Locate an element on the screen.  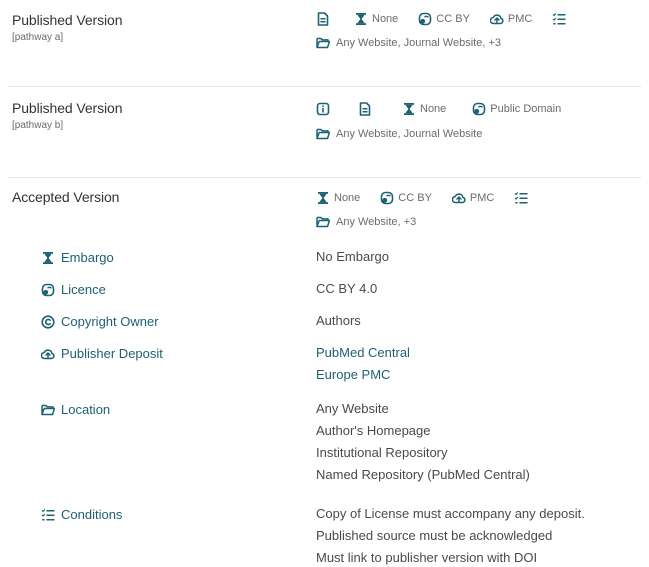
licence-label: Licence is located at coordinates (73, 289).